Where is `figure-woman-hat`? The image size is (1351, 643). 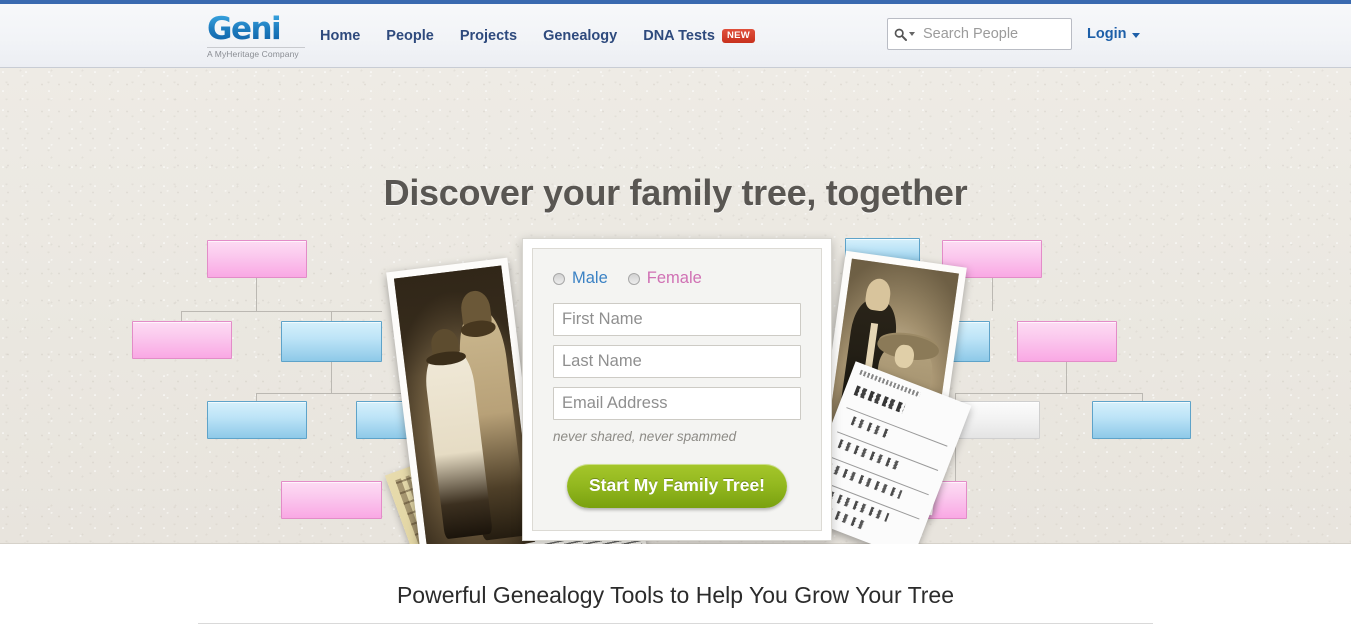 figure-woman-hat is located at coordinates (908, 347).